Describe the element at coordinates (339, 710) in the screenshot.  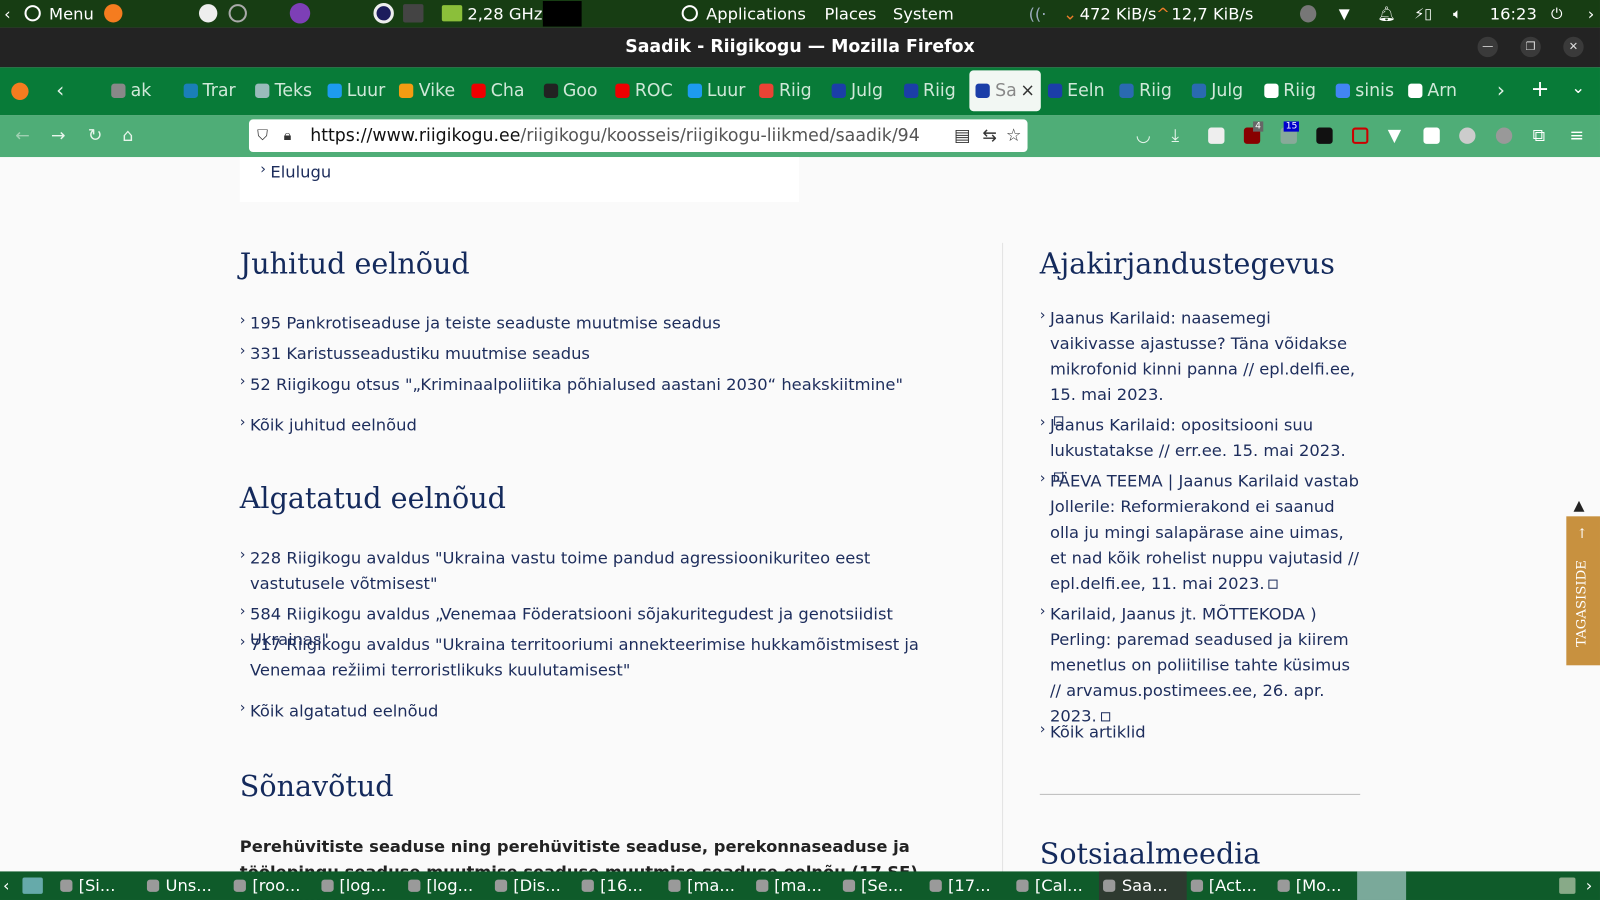
I see `all-initiated-bills-link: Kõik algatatud eelnõud` at that location.